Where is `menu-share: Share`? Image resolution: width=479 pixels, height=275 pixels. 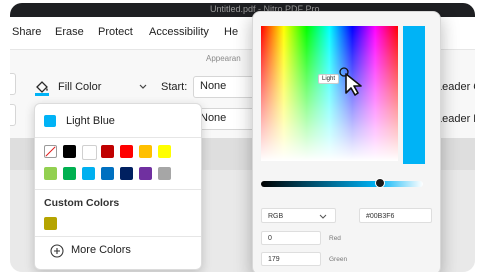
menu-share: Share is located at coordinates (26, 32).